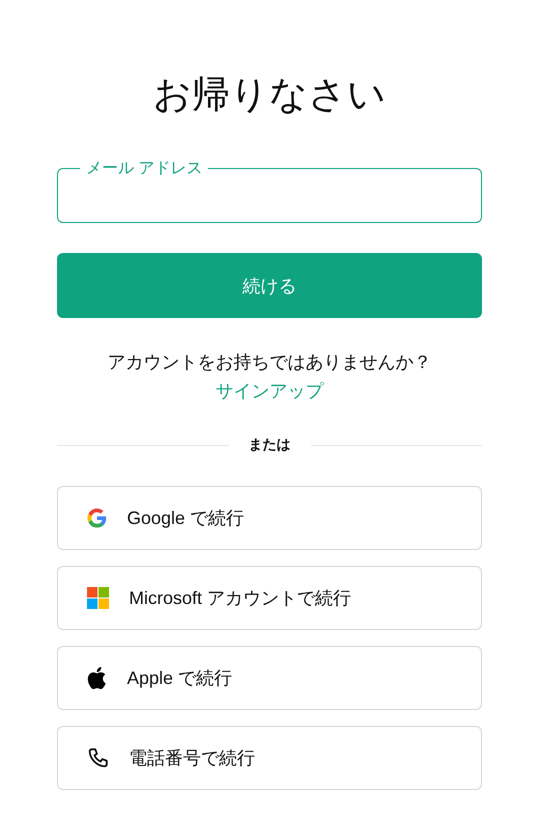 This screenshot has width=539, height=824. Describe the element at coordinates (269, 445) in the screenshot. I see `divider-label: または` at that location.